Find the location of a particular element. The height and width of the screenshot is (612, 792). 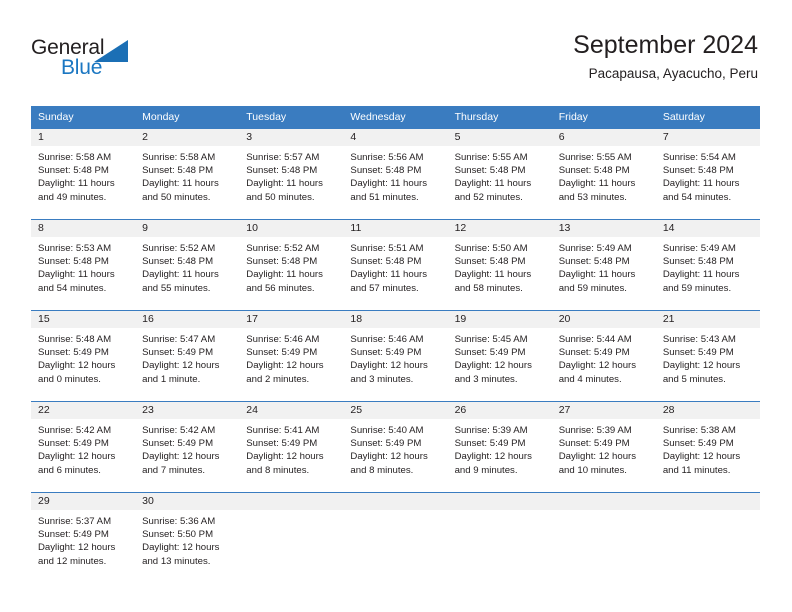

day-number: 27 is located at coordinates (603, 410).